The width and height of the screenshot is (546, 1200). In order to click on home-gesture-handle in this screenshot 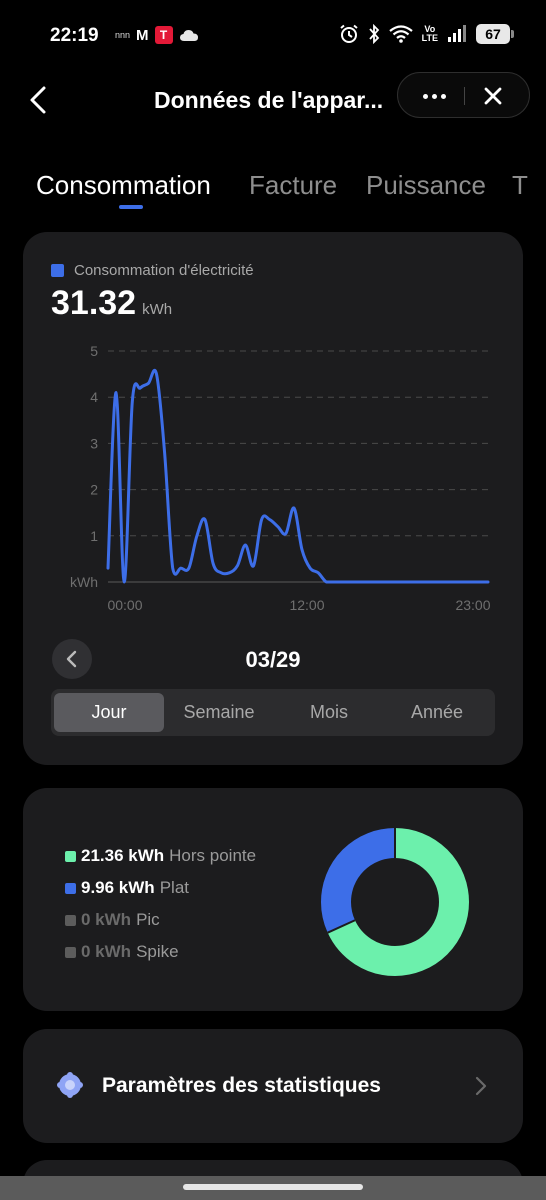, I will do `click(273, 1187)`.